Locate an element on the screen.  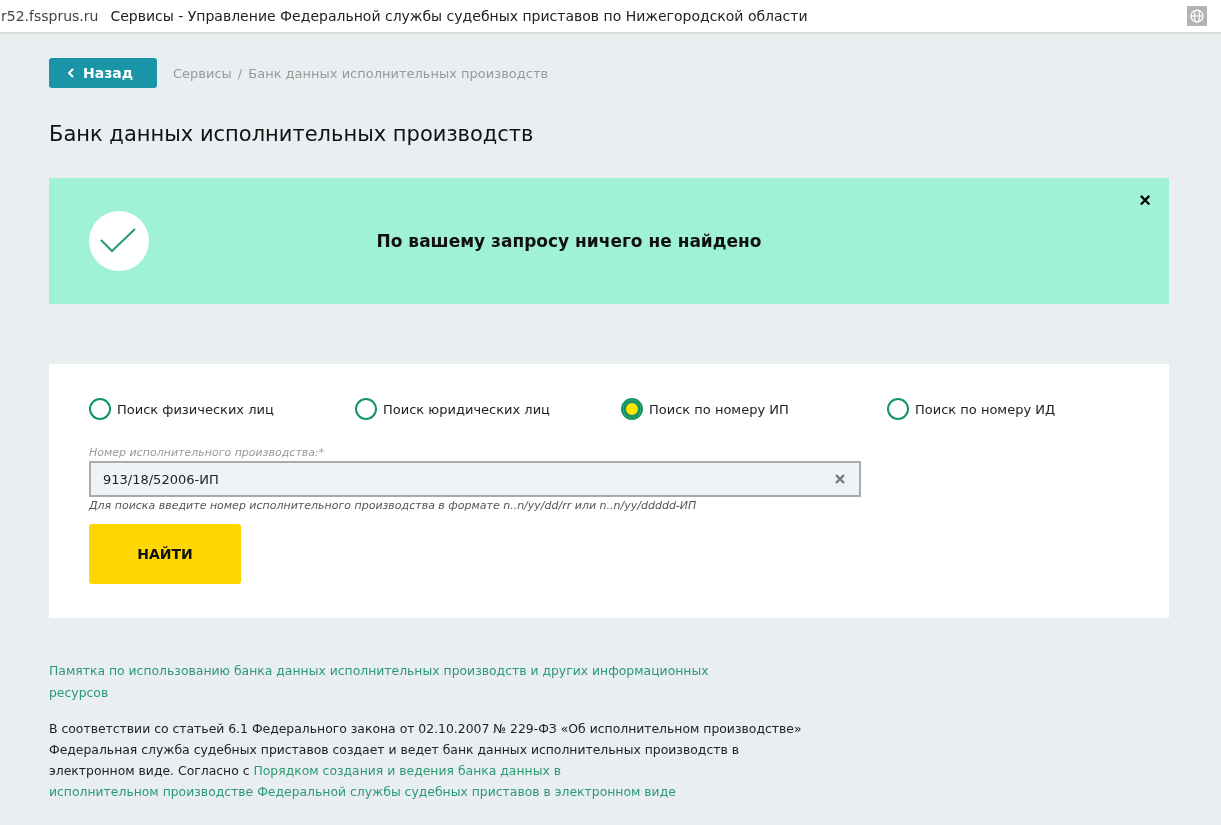
info-paragraph: В соответствии со статьей 6.1 Федерального закона от 02.10.2007 № 229-ФЗ «Об исполнительном производстве» Федеральная служба судебных приставов создает и ведет банк данных исполнительных производств в электронном виде. Согласно с Порядком создания и ведения банка данных в исполнительном производстве Федеральной службы судебных приставов в электронном виде is located at coordinates (426, 760).